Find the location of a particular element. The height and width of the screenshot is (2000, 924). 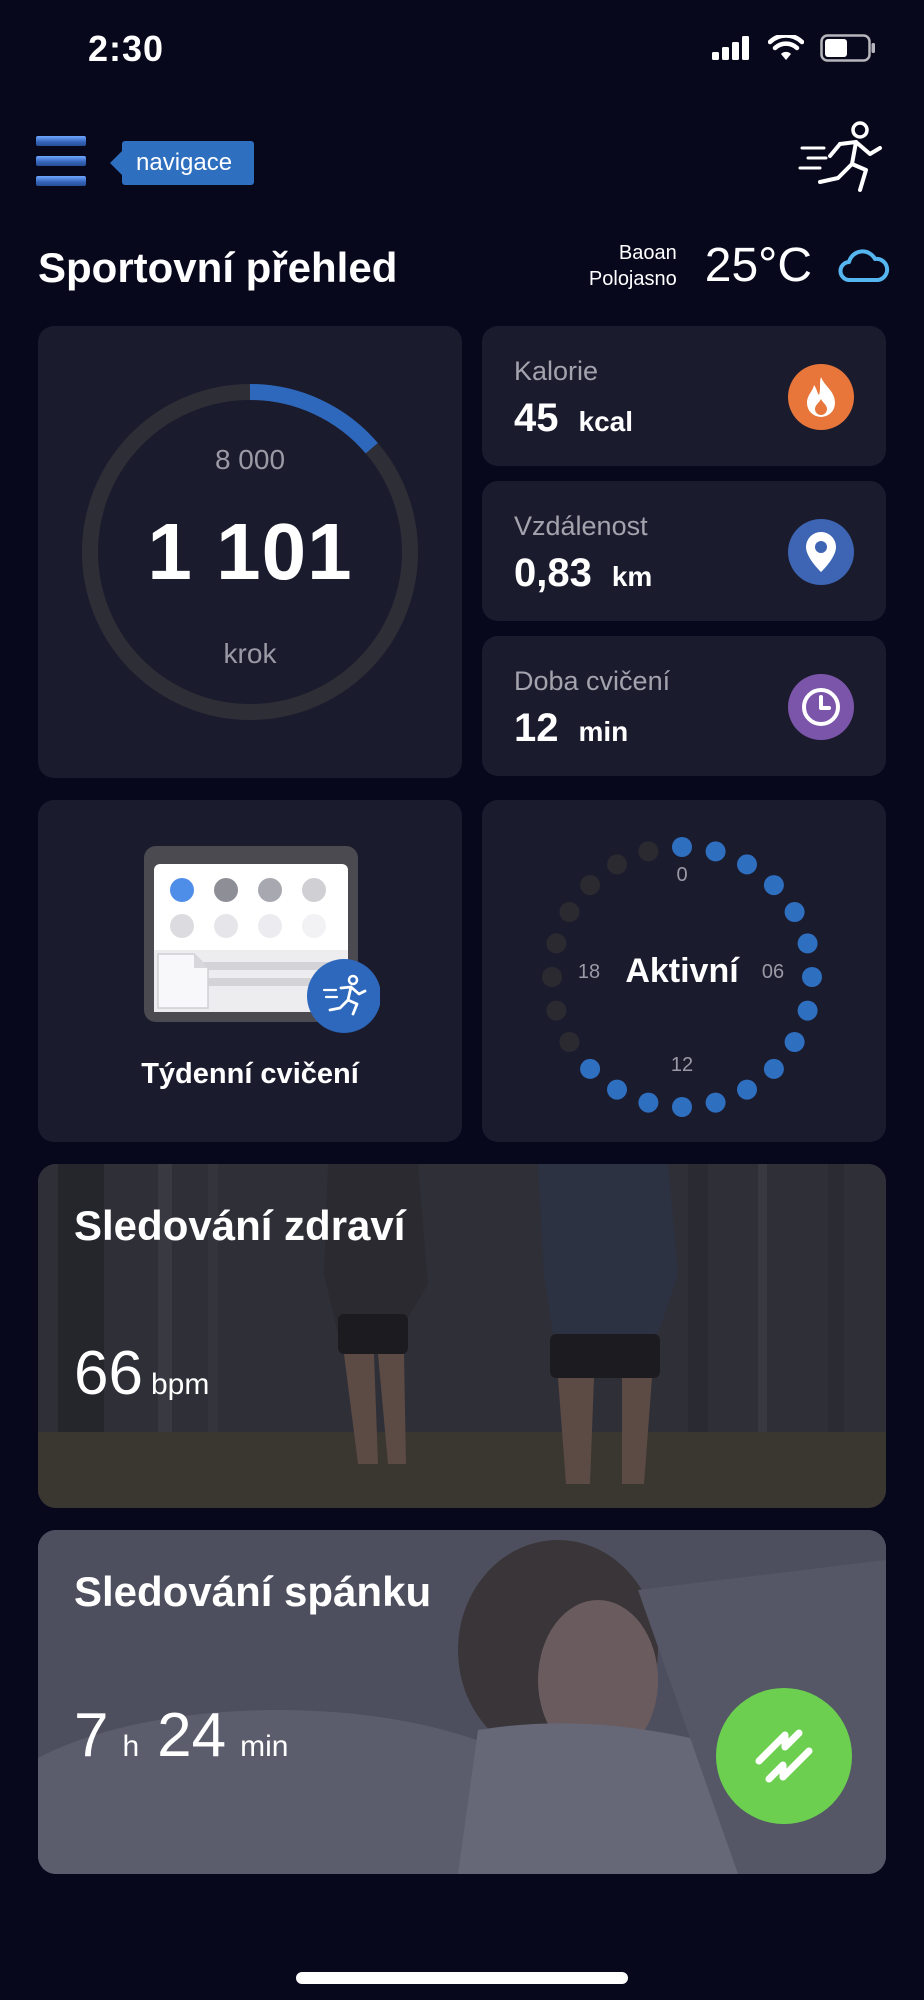

distance-card: Vzdálenost 0,83 km is located at coordinates (684, 551).